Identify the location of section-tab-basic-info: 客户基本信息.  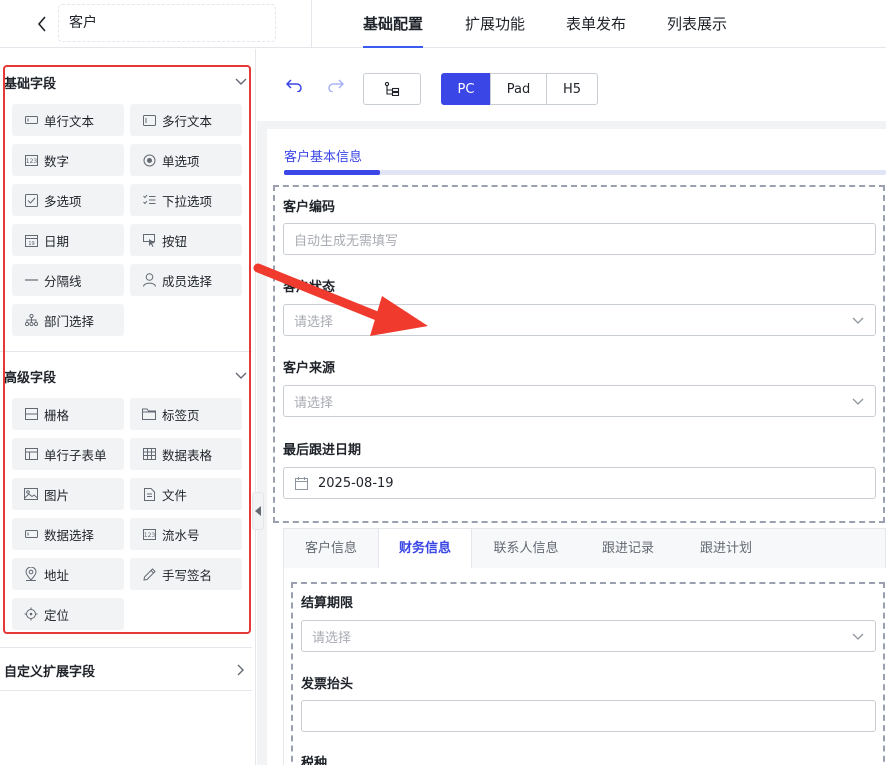
(323, 158).